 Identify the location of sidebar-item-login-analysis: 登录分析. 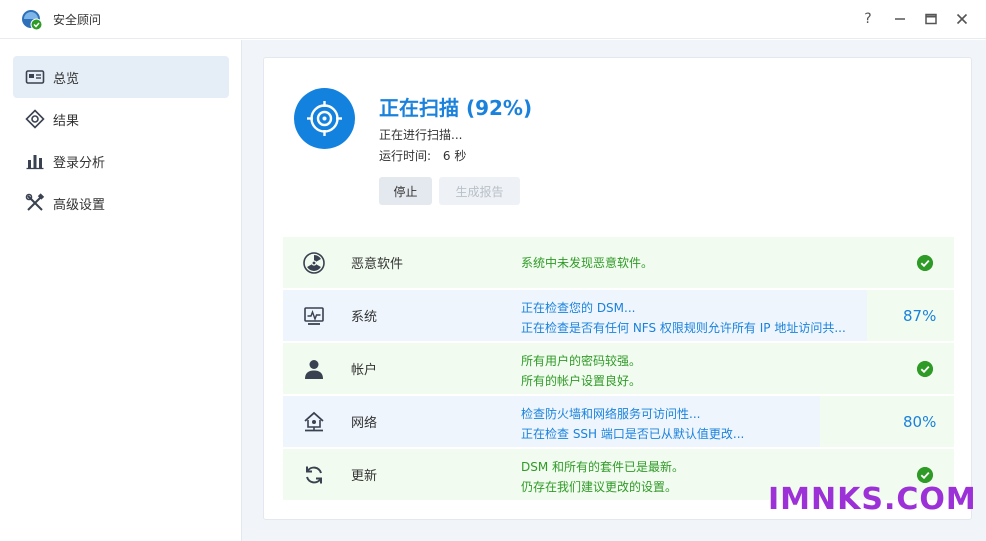
(121, 161).